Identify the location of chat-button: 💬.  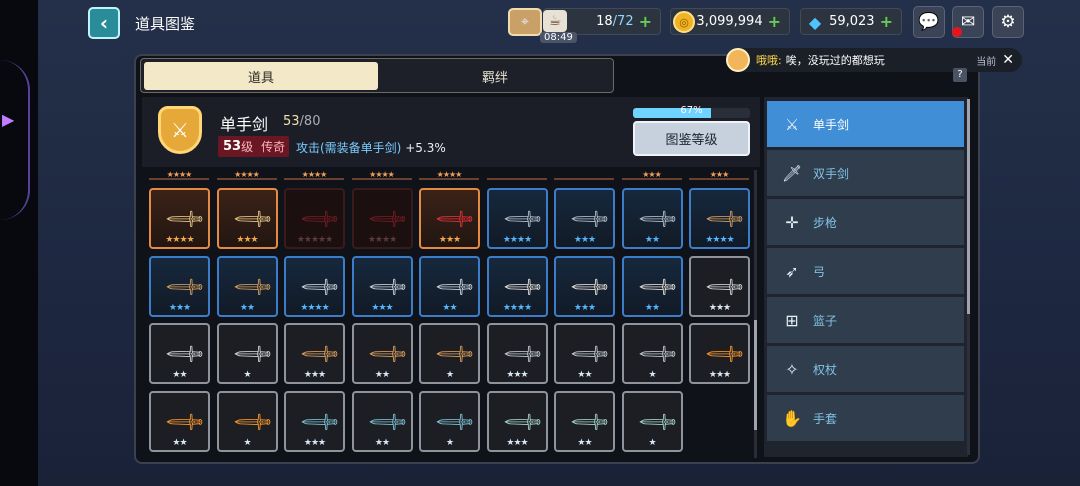
(929, 22).